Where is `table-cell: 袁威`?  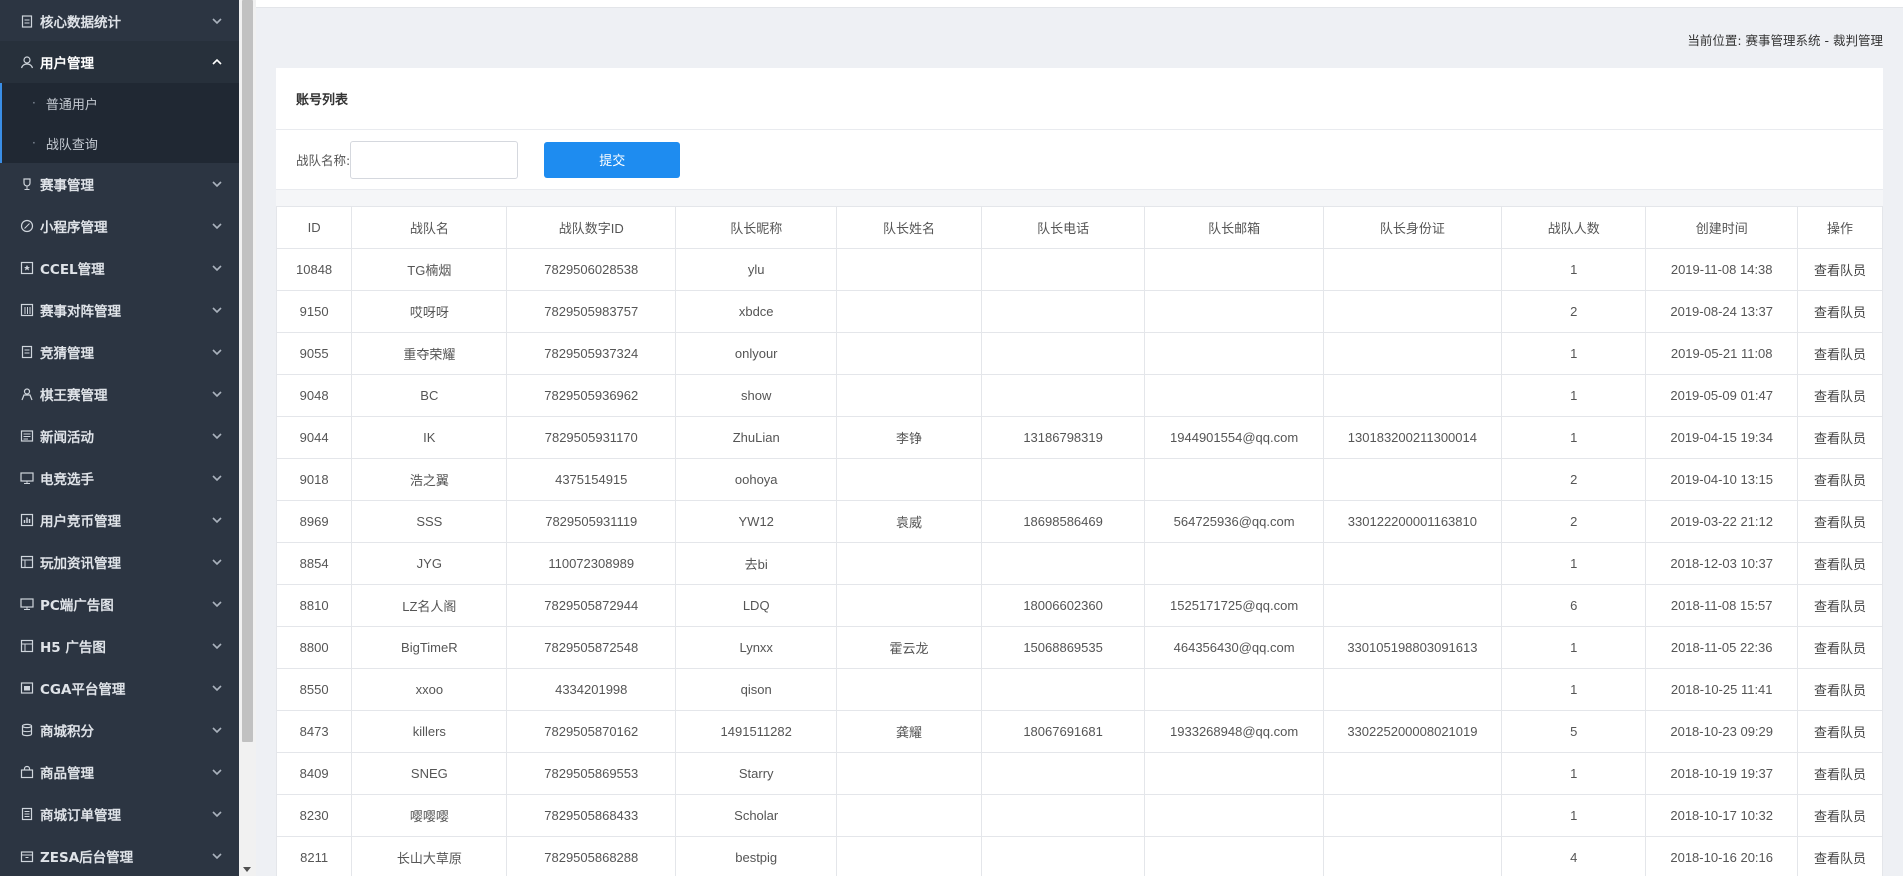 table-cell: 袁威 is located at coordinates (909, 521).